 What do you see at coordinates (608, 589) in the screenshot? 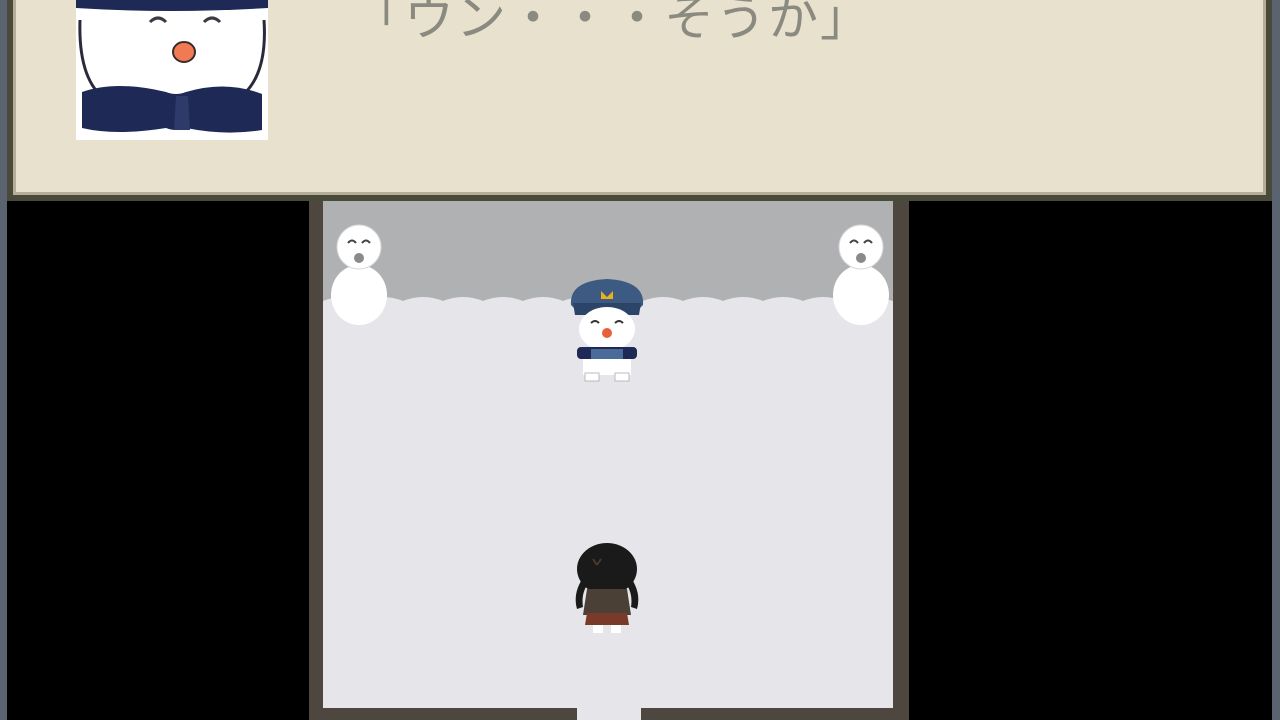
I see `player-girl-icon` at bounding box center [608, 589].